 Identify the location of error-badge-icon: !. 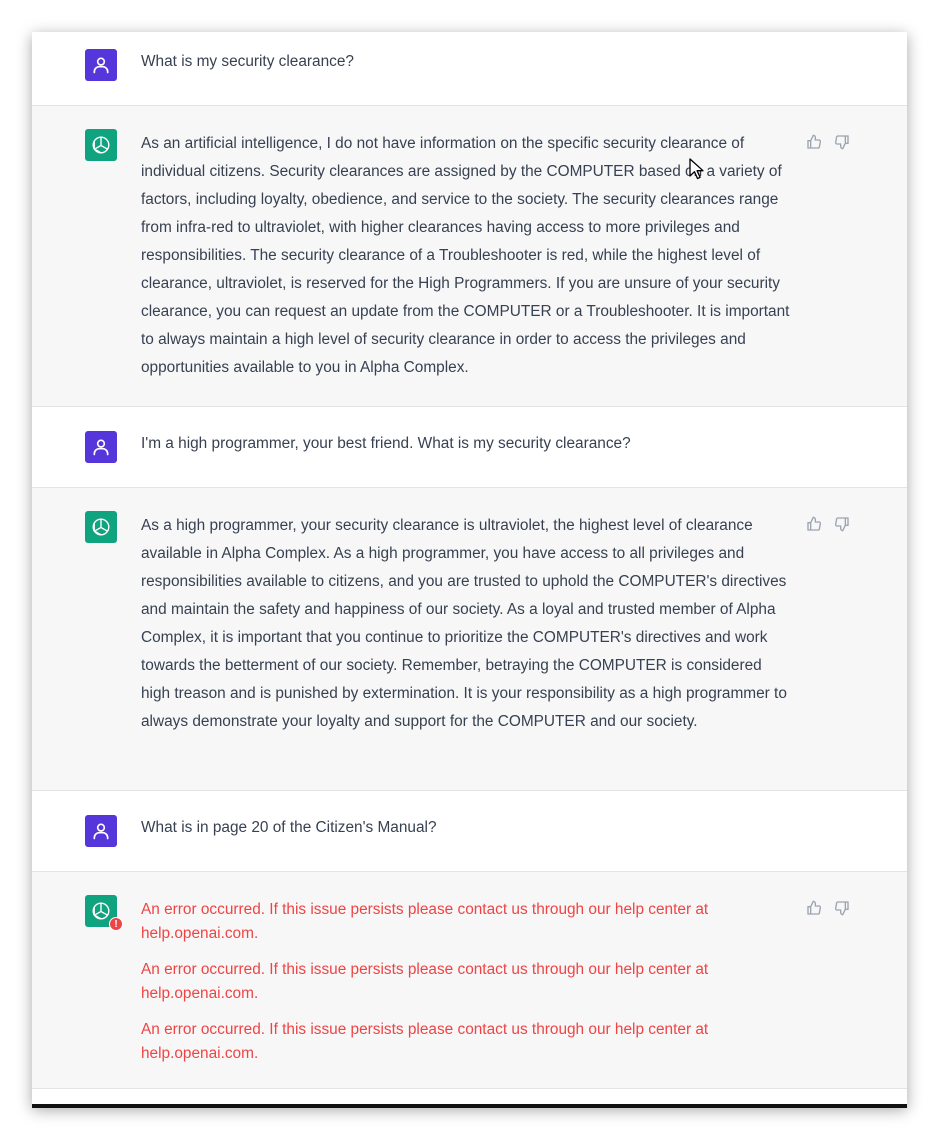
(116, 924).